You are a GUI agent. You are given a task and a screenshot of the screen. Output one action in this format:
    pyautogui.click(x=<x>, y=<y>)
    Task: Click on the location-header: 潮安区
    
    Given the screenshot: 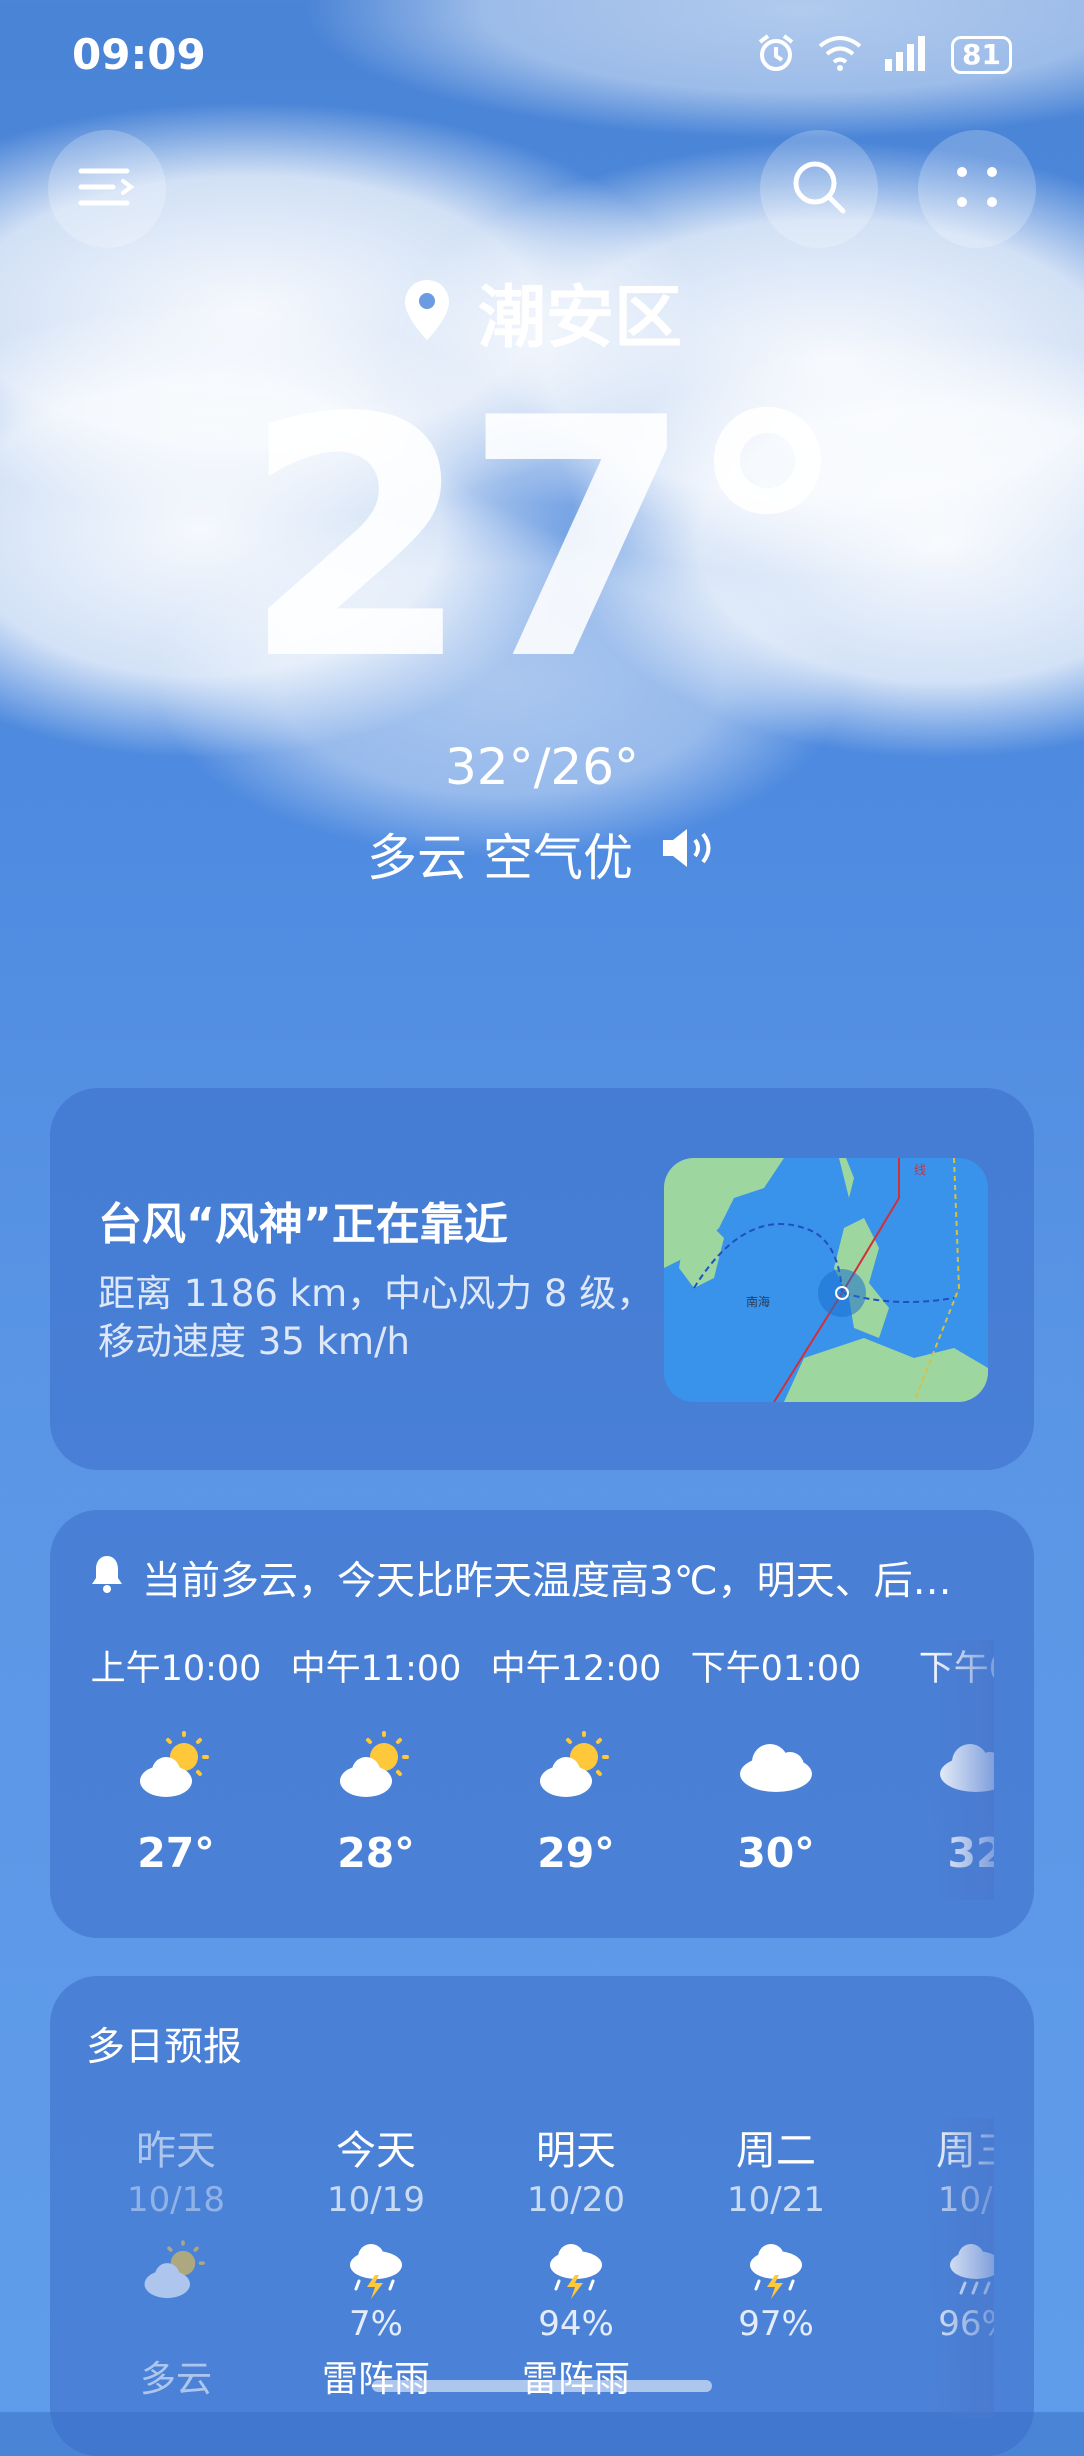 What is the action you would take?
    pyautogui.click(x=542, y=311)
    